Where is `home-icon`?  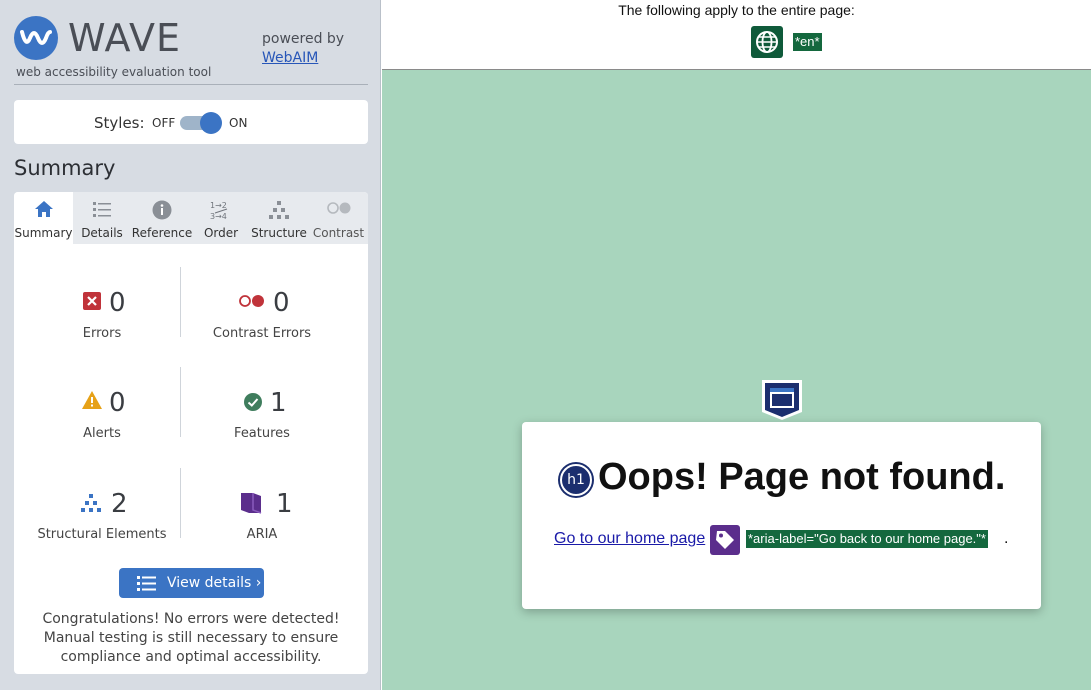 home-icon is located at coordinates (43, 211).